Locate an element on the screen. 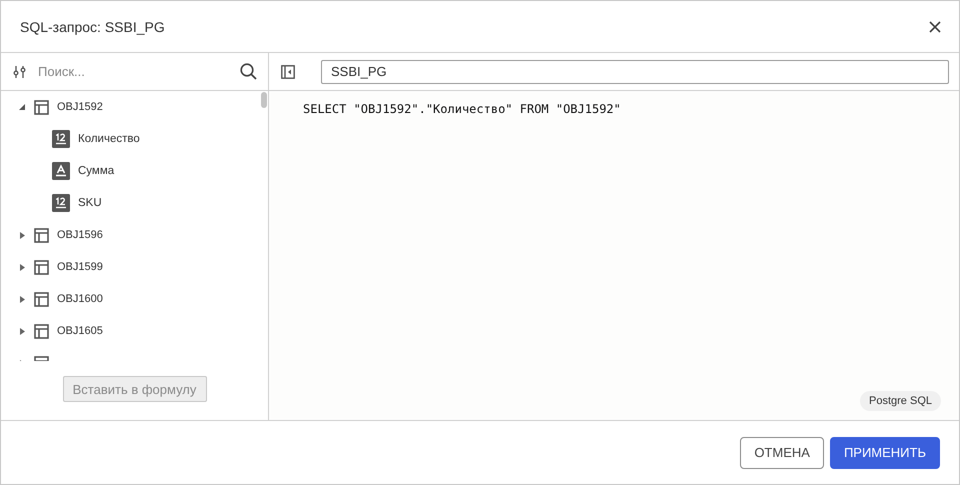  tree-item: SKU is located at coordinates (90, 203).